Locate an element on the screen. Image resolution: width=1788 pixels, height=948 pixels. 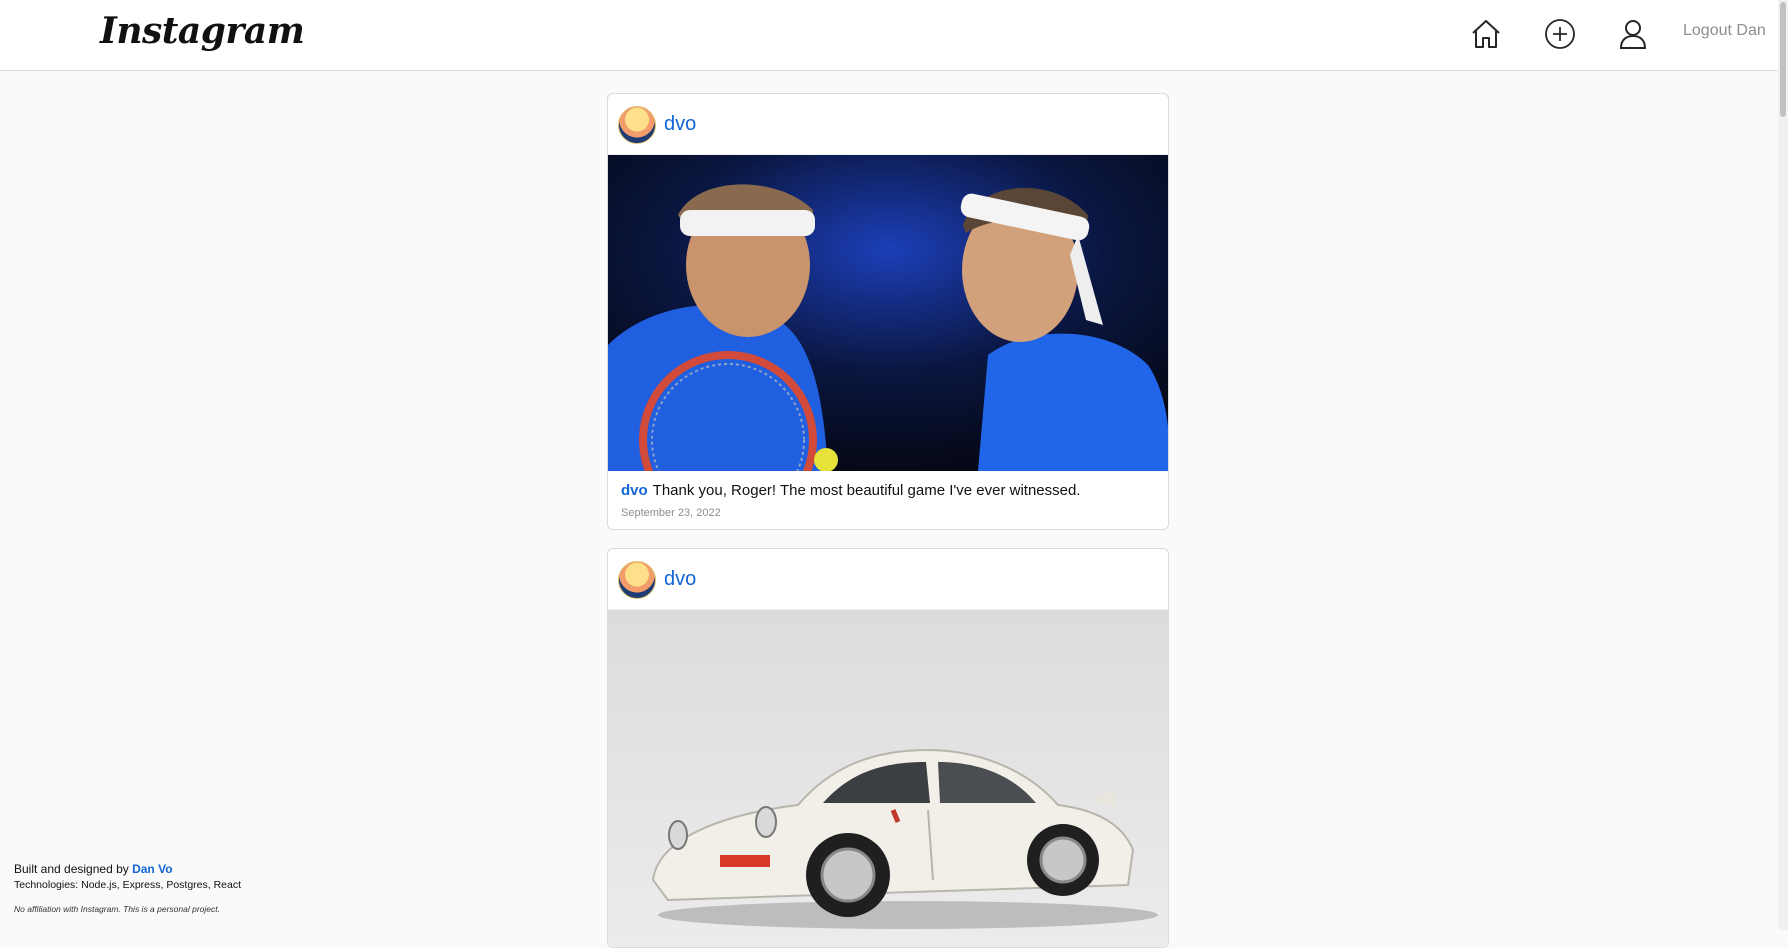
instagram-logo: Instagram is located at coordinates (202, 31).